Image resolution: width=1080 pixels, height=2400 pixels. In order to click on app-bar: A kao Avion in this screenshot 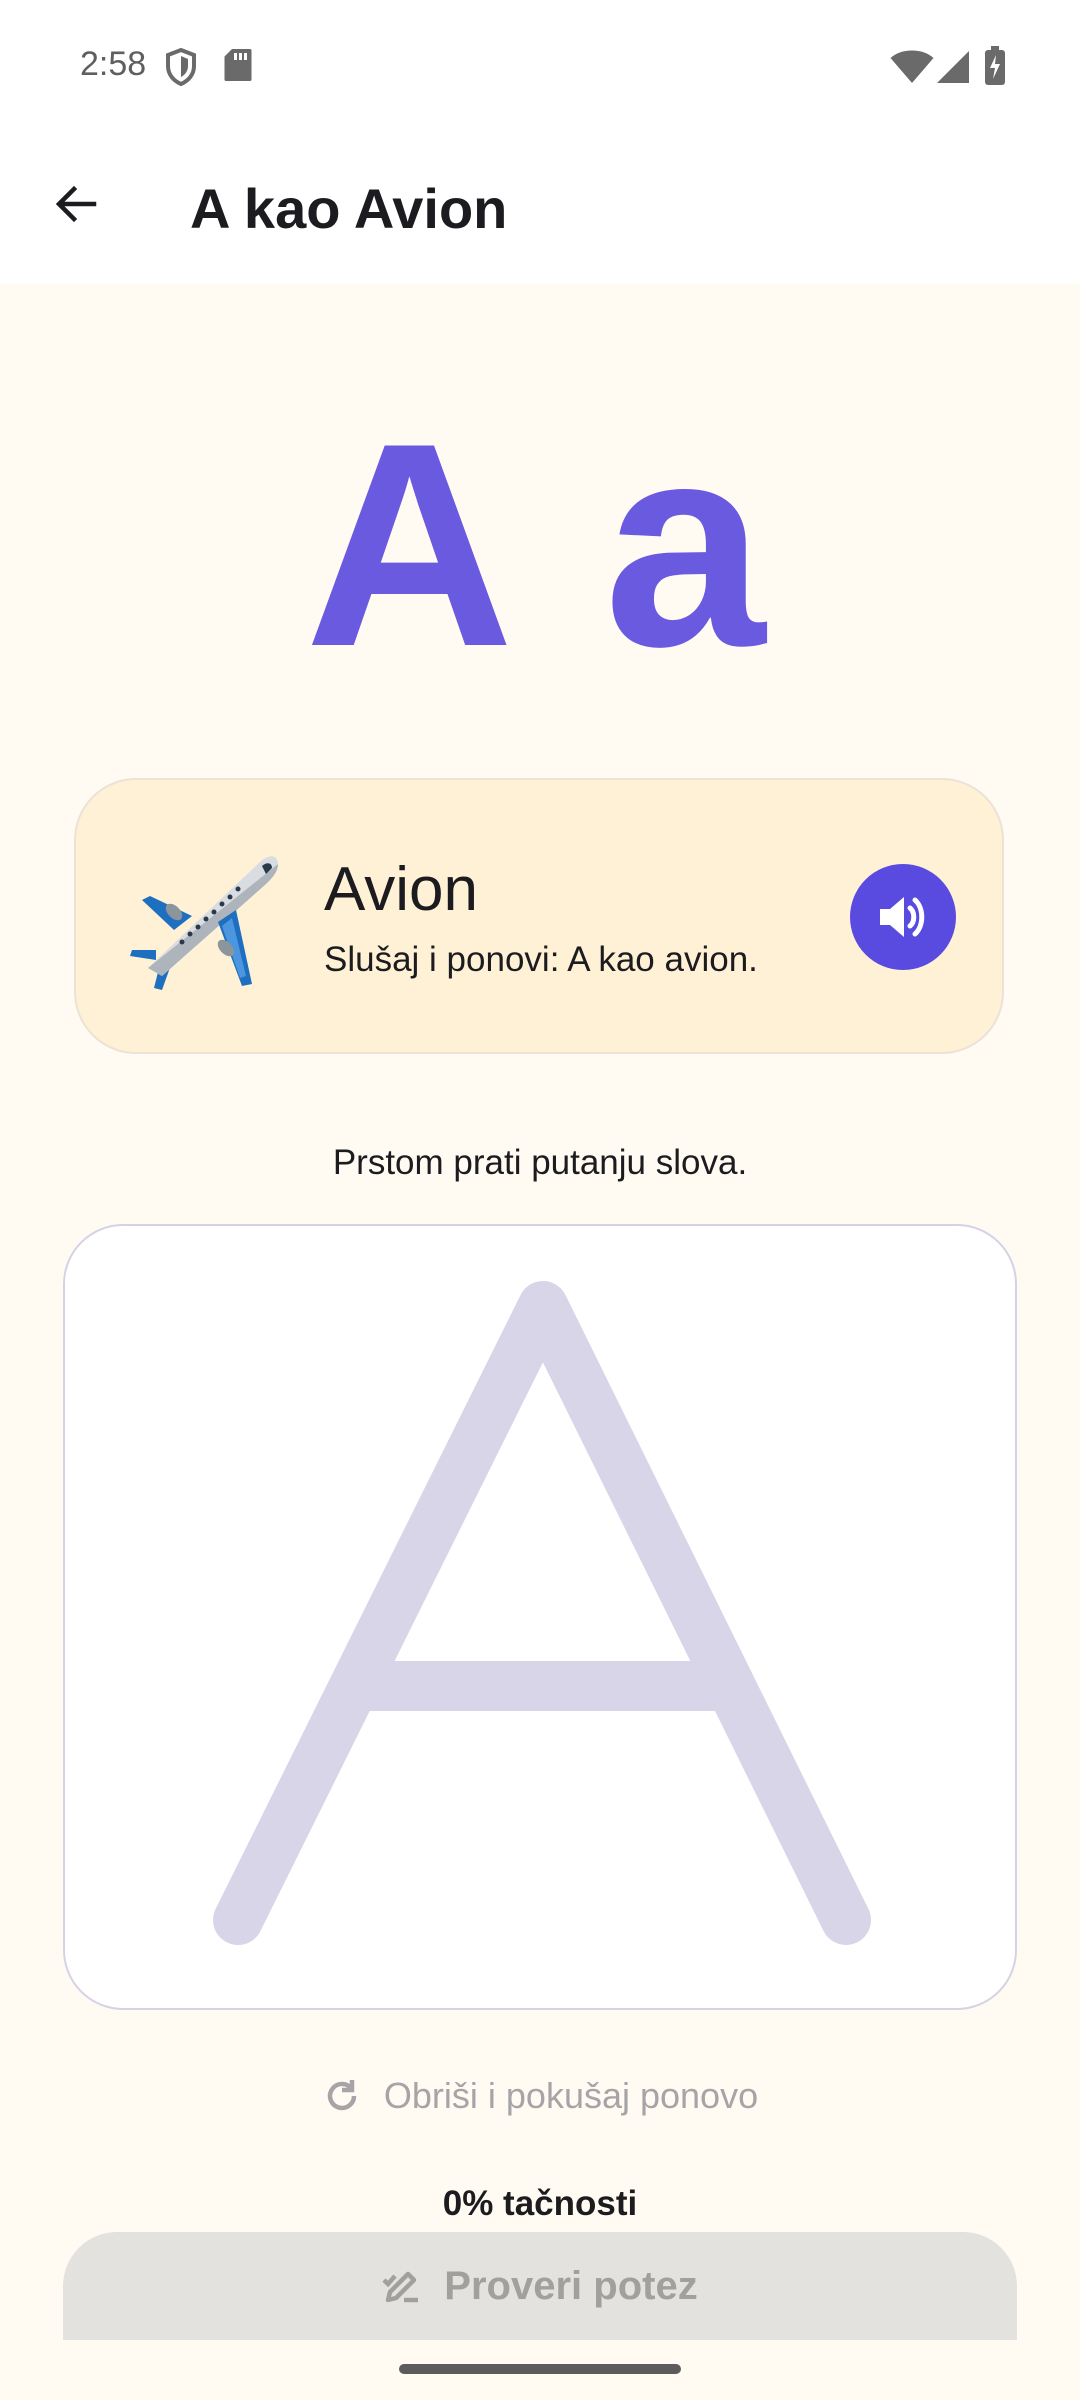, I will do `click(540, 210)`.